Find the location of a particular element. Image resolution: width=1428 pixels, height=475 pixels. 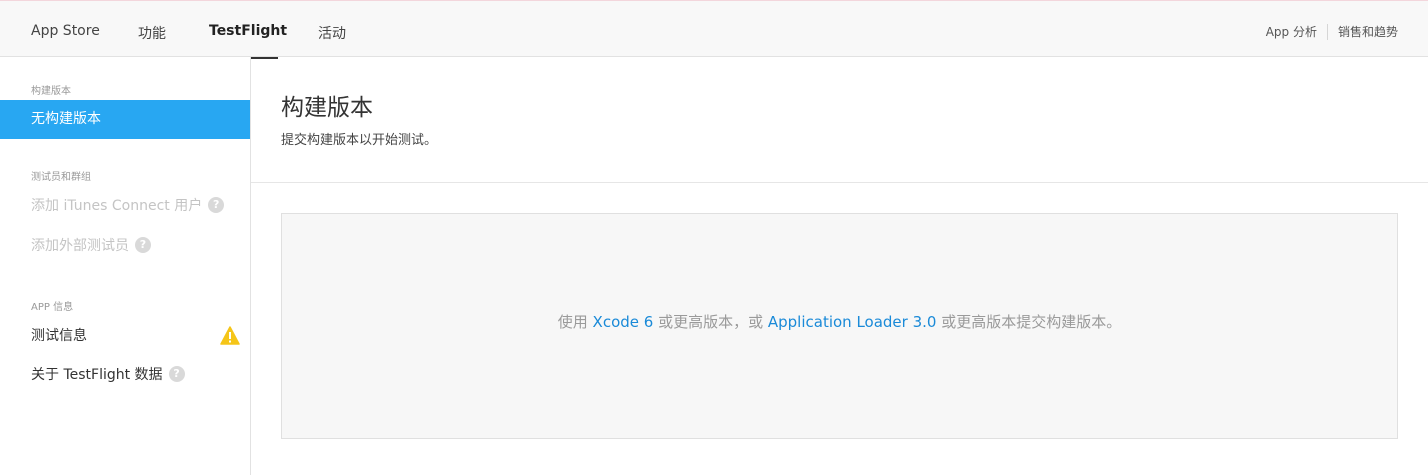

application-loader-link: Application Loader 3.0 is located at coordinates (852, 322).